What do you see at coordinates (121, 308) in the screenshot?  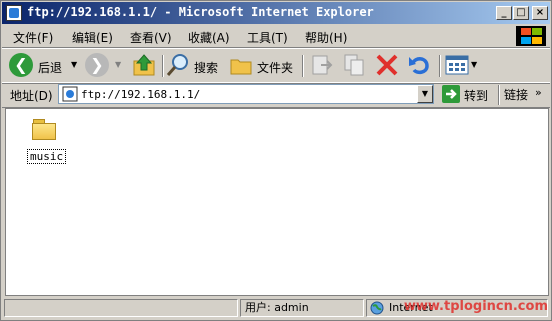 I see `status-text-pane` at bounding box center [121, 308].